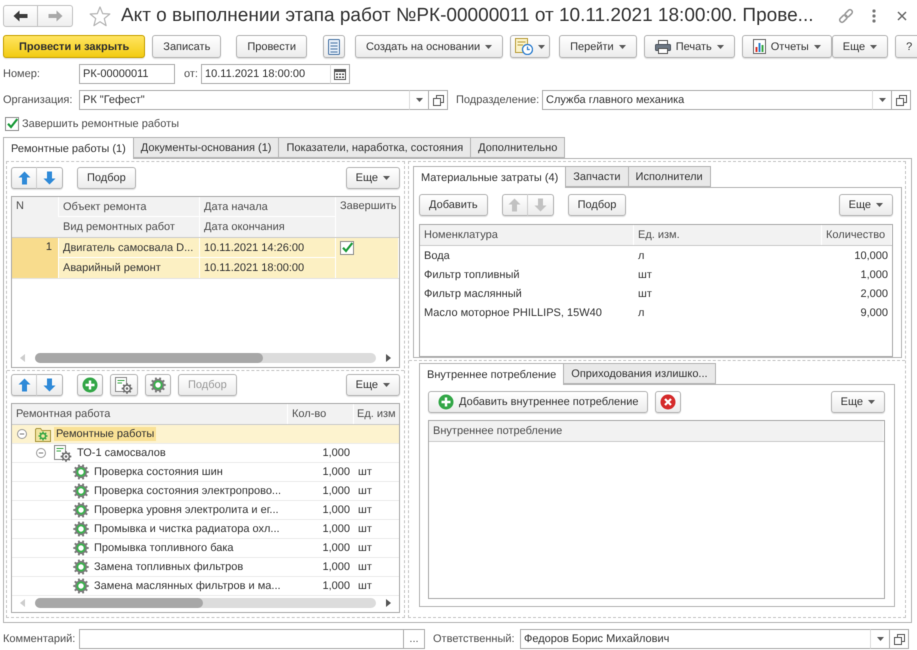 The width and height of the screenshot is (917, 650). Describe the element at coordinates (669, 176) in the screenshot. I see `tab: Исполнители` at that location.